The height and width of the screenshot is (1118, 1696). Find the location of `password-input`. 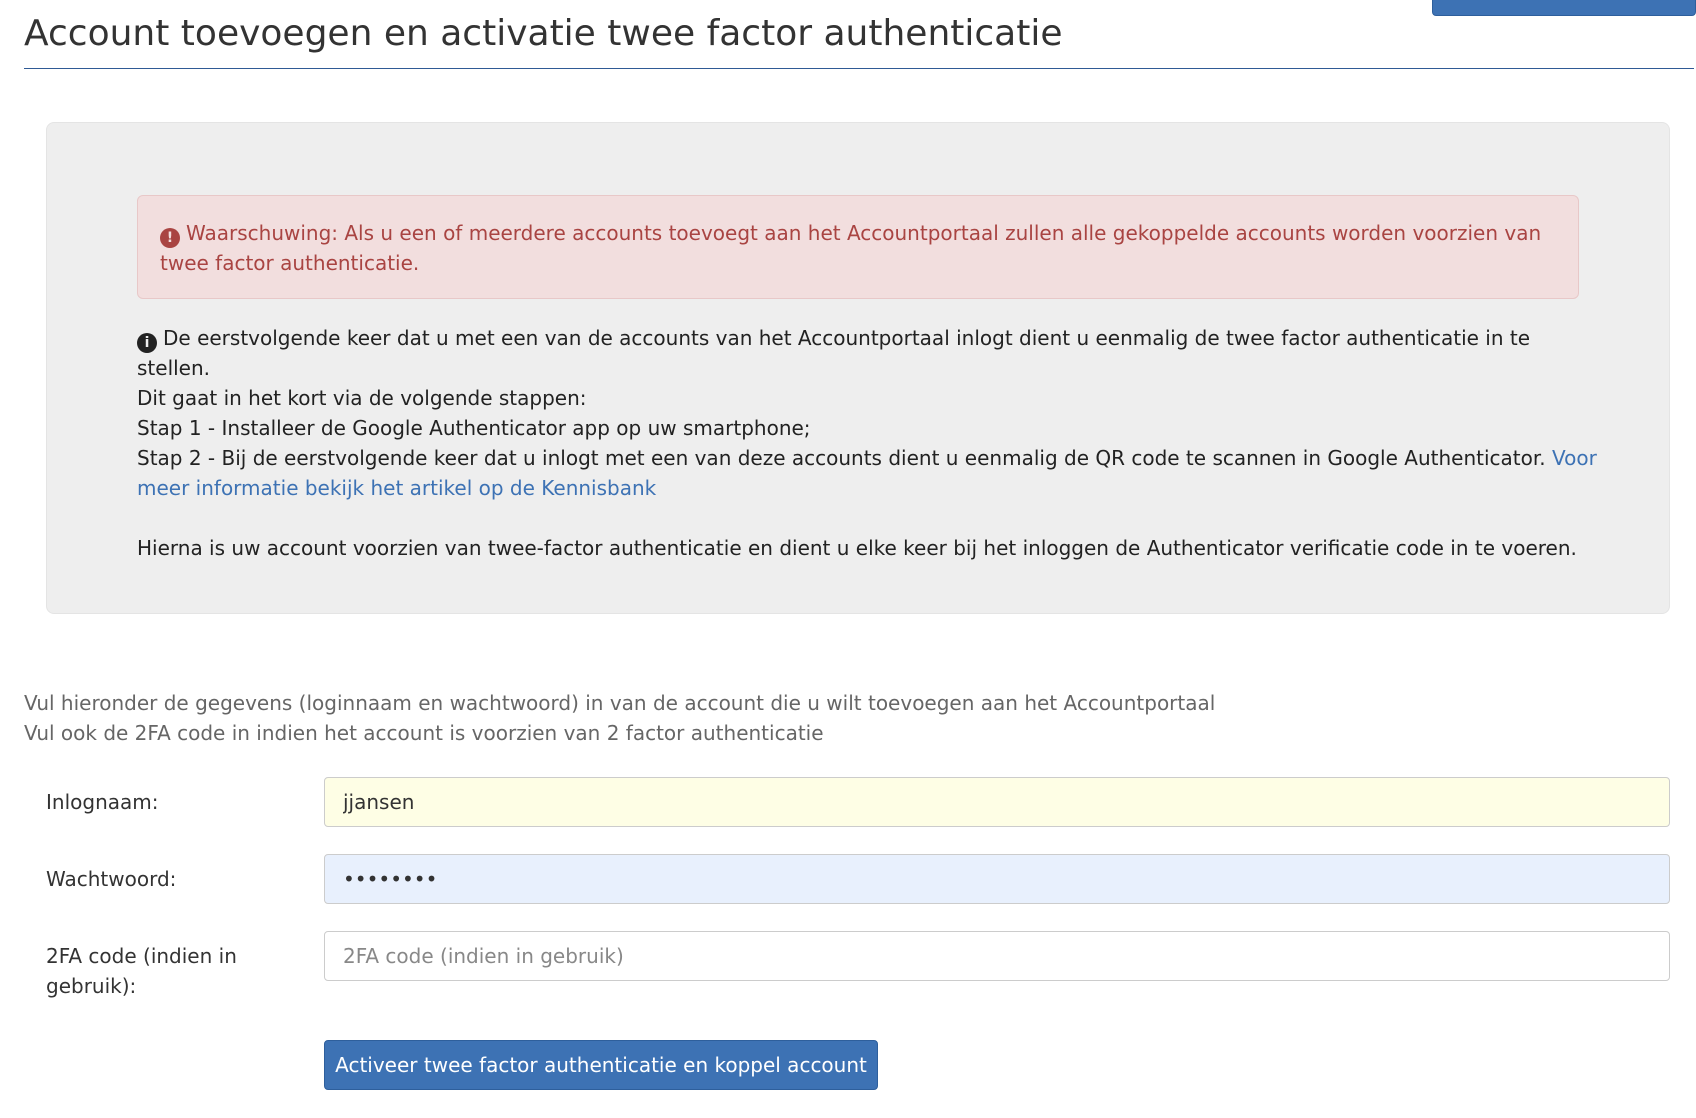

password-input is located at coordinates (997, 879).